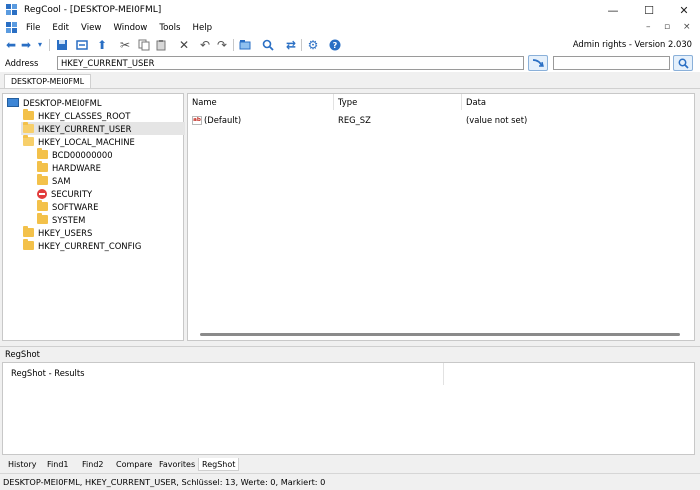 The image size is (700, 490). Describe the element at coordinates (57, 464) in the screenshot. I see `tab-find1: Find1` at that location.